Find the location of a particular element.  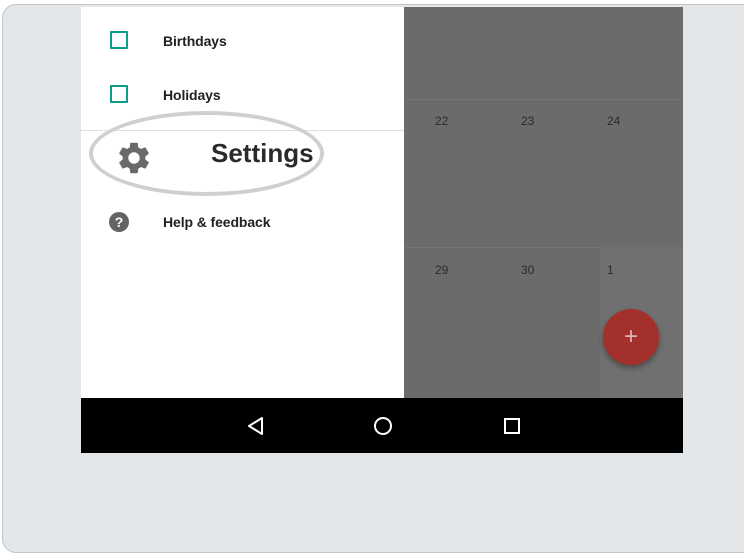

add-event-button: + is located at coordinates (631, 337).